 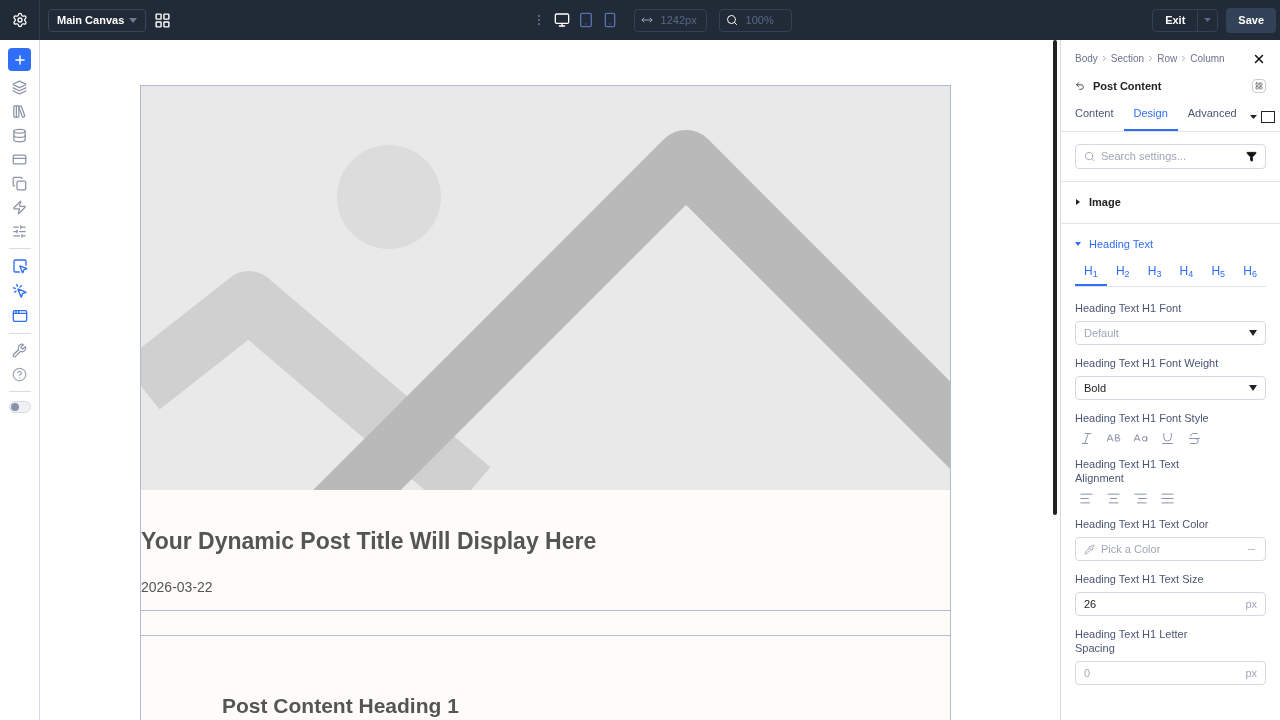 What do you see at coordinates (1167, 58) in the screenshot?
I see `breadcrumb-link: Row` at bounding box center [1167, 58].